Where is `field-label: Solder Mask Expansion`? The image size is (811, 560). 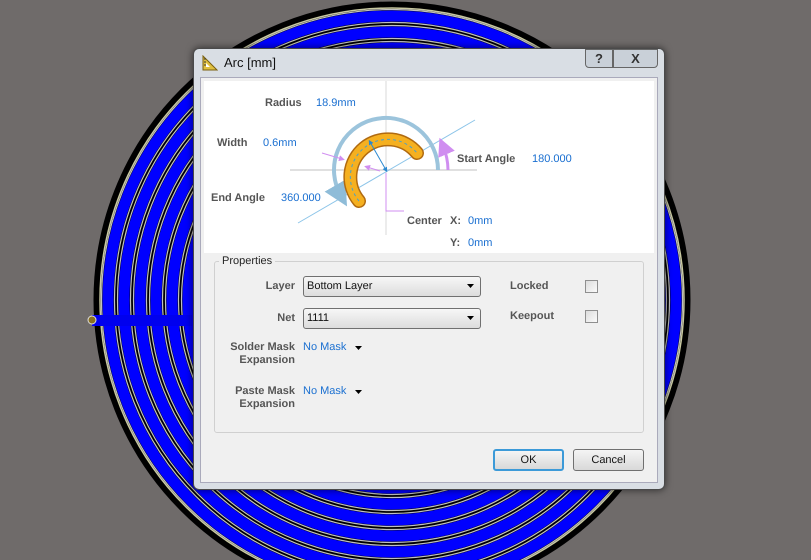
field-label: Solder Mask Expansion is located at coordinates (262, 354).